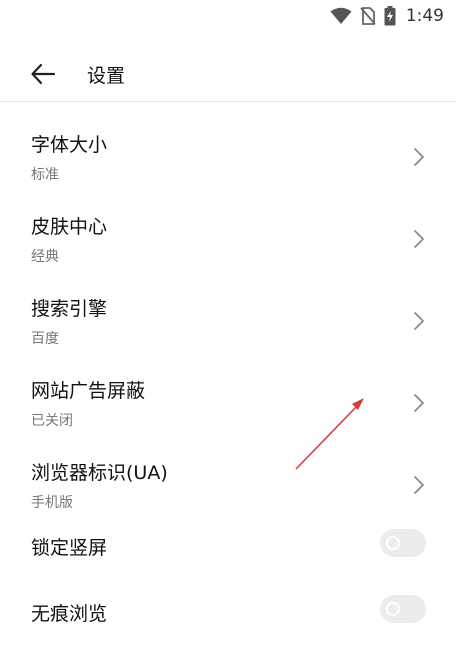 The height and width of the screenshot is (648, 456). Describe the element at coordinates (52, 421) in the screenshot. I see `setting-value: 已关闭` at that location.